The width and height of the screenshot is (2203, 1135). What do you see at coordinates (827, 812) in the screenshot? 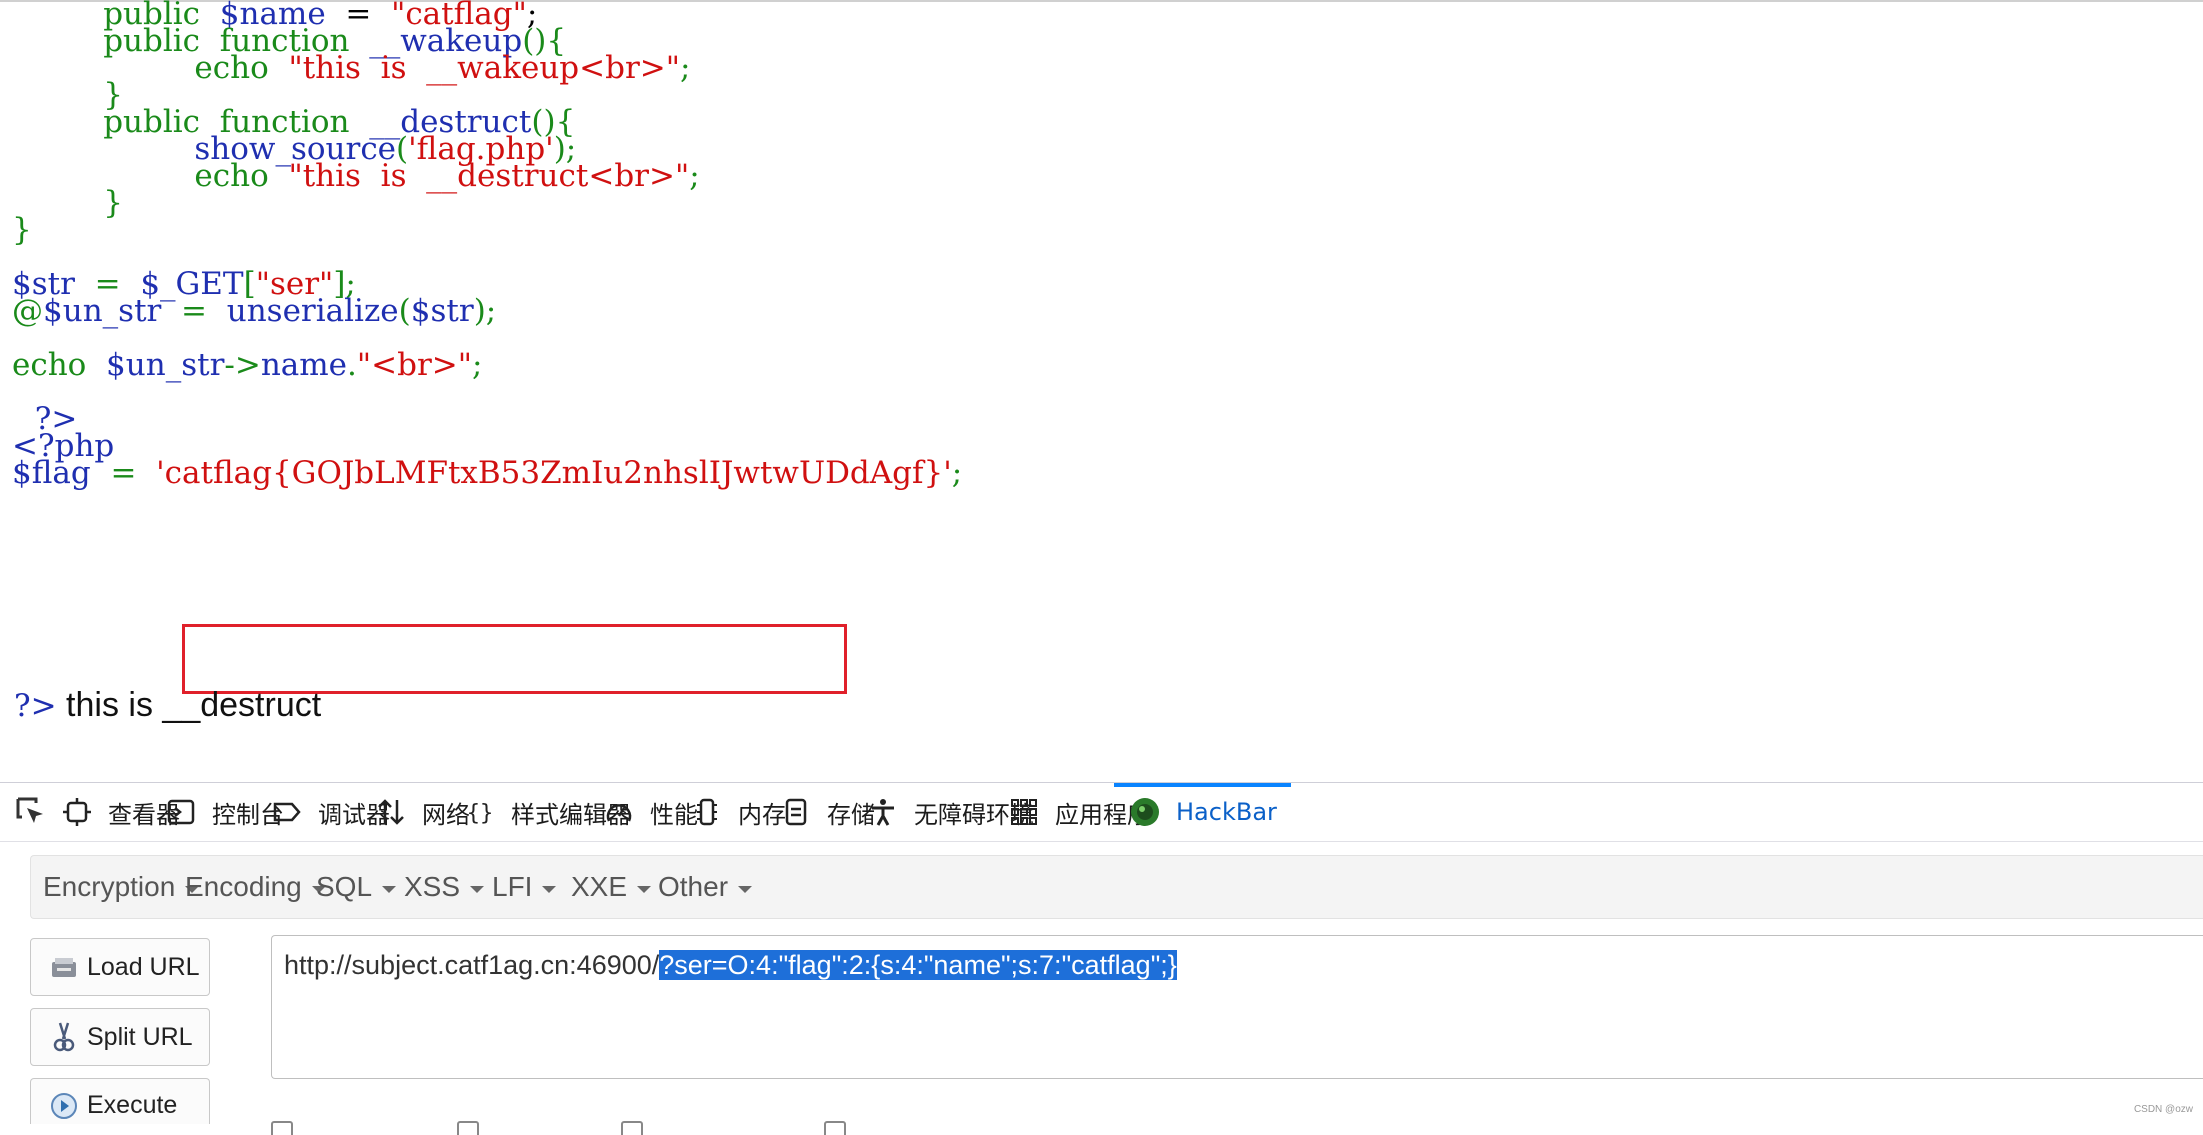
I see `tab-storage: 存储` at bounding box center [827, 812].